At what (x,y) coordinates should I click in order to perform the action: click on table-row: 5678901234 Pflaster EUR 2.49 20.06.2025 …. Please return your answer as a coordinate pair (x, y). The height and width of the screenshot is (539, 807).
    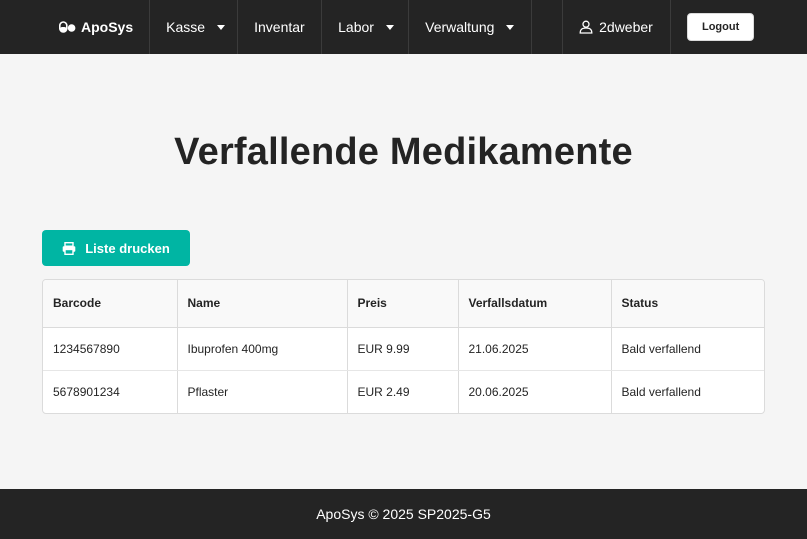
    Looking at the image, I should click on (403, 391).